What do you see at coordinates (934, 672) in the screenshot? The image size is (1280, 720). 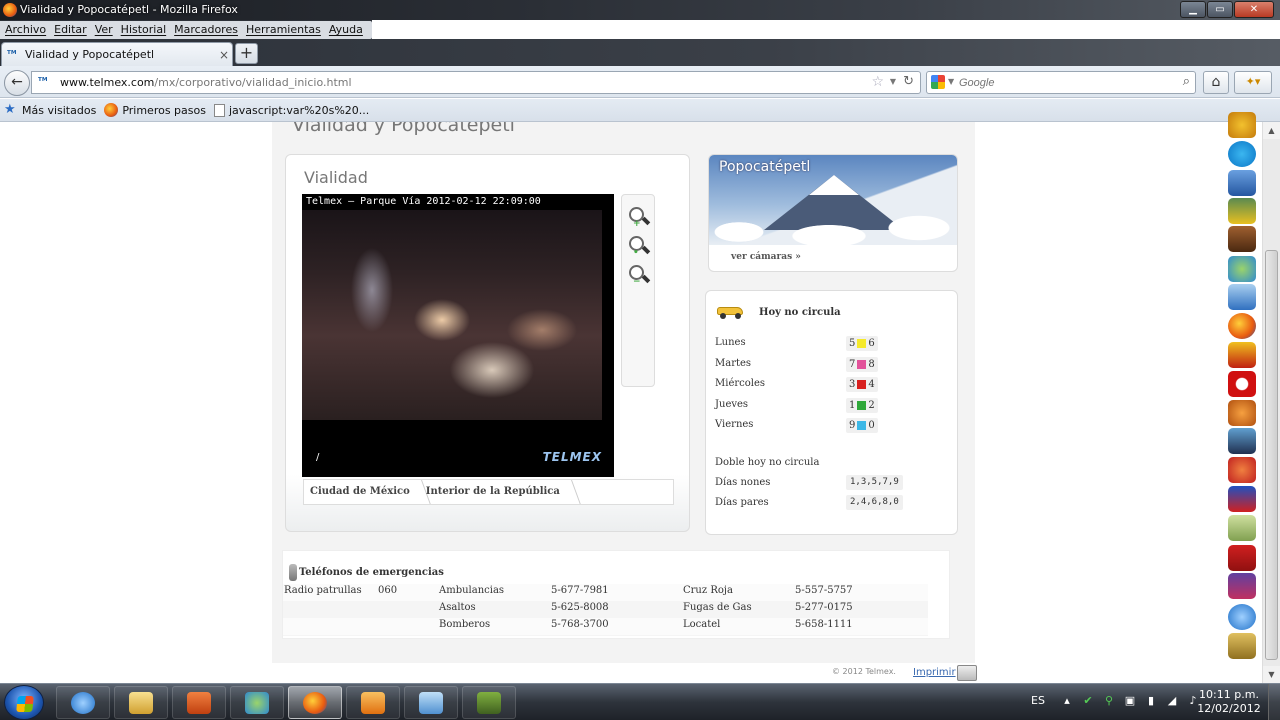 I see `print-link: Imprimir` at bounding box center [934, 672].